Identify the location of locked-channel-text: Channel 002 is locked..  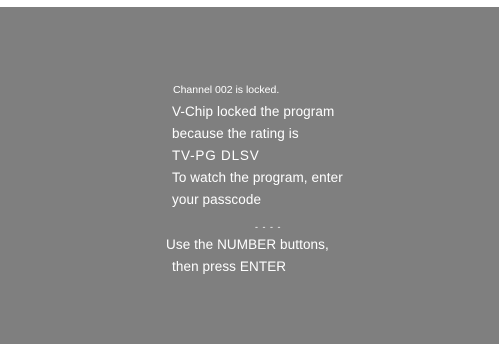
(226, 90).